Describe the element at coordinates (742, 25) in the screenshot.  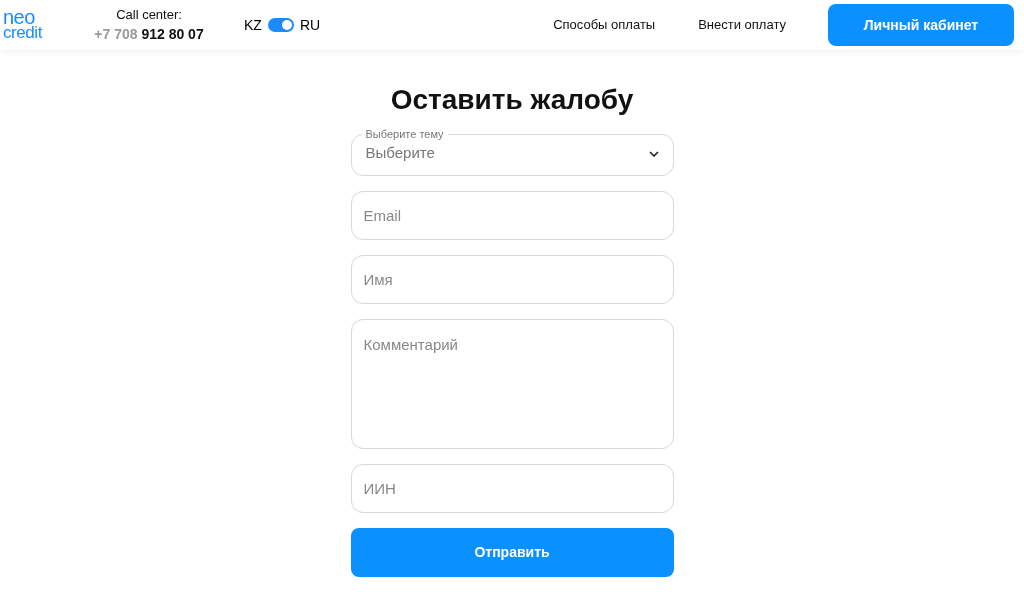
I see `nav-link: Внести оплату` at that location.